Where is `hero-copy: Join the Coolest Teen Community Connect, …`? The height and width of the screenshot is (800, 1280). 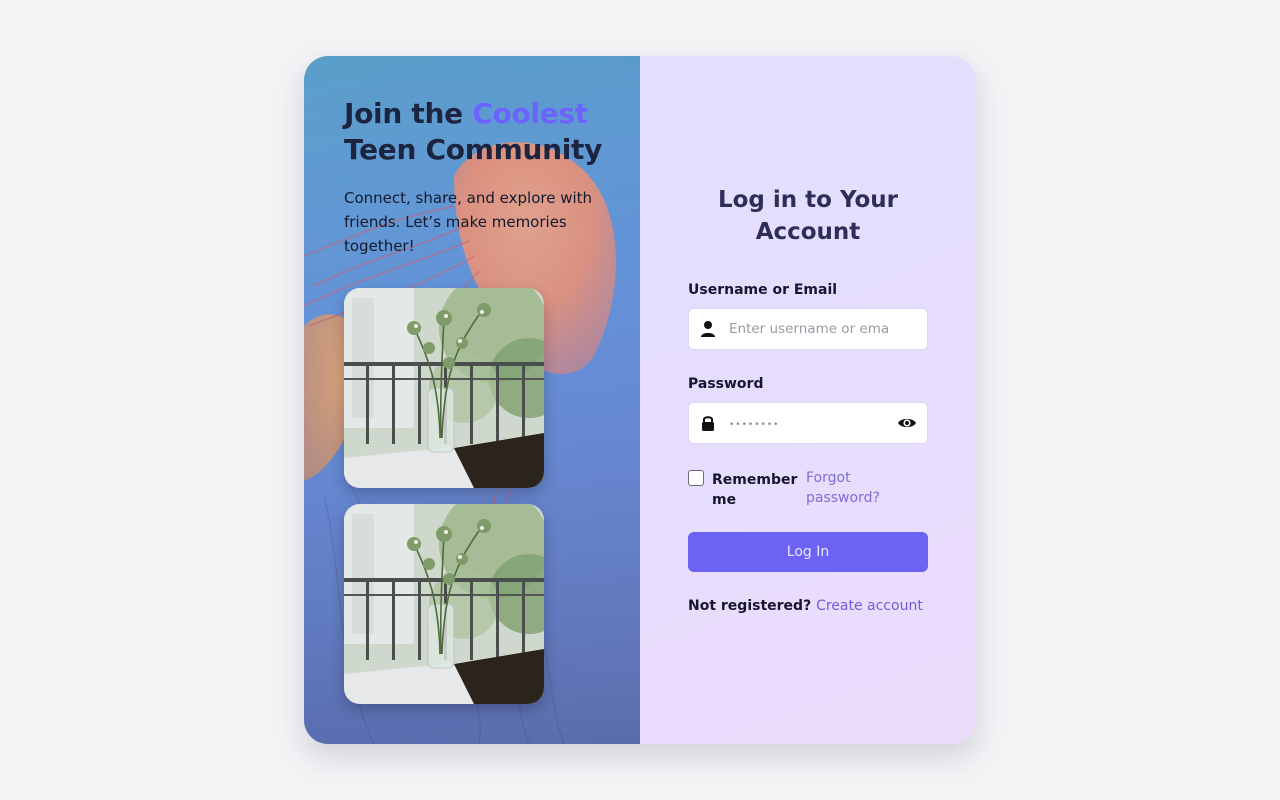 hero-copy: Join the Coolest Teen Community Connect, … is located at coordinates (479, 177).